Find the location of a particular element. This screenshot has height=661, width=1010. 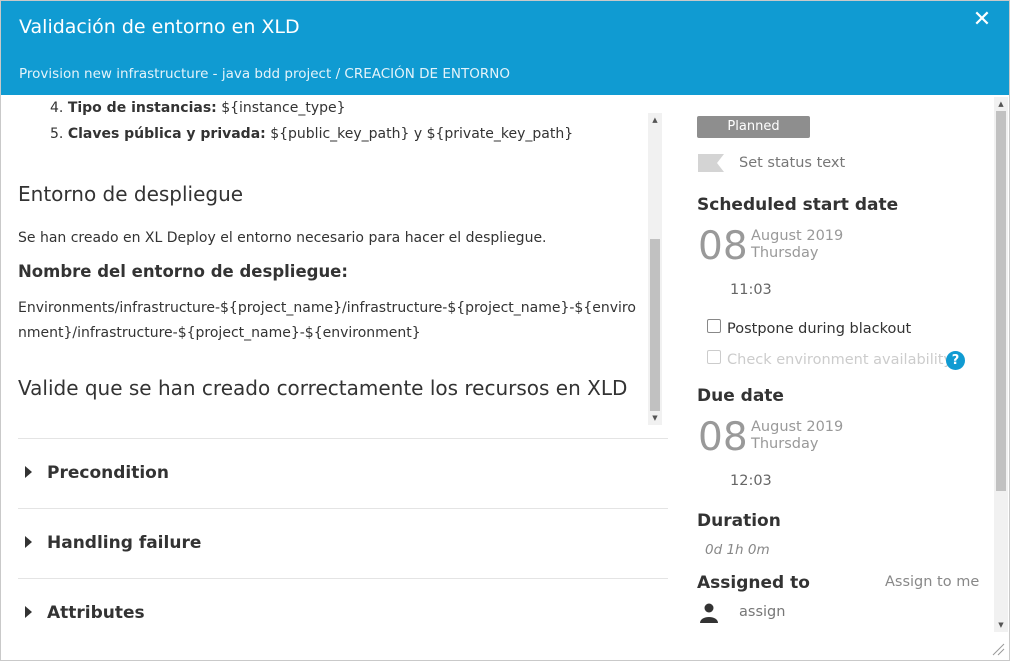

duration-value: 0d 1h 0m is located at coordinates (737, 550).